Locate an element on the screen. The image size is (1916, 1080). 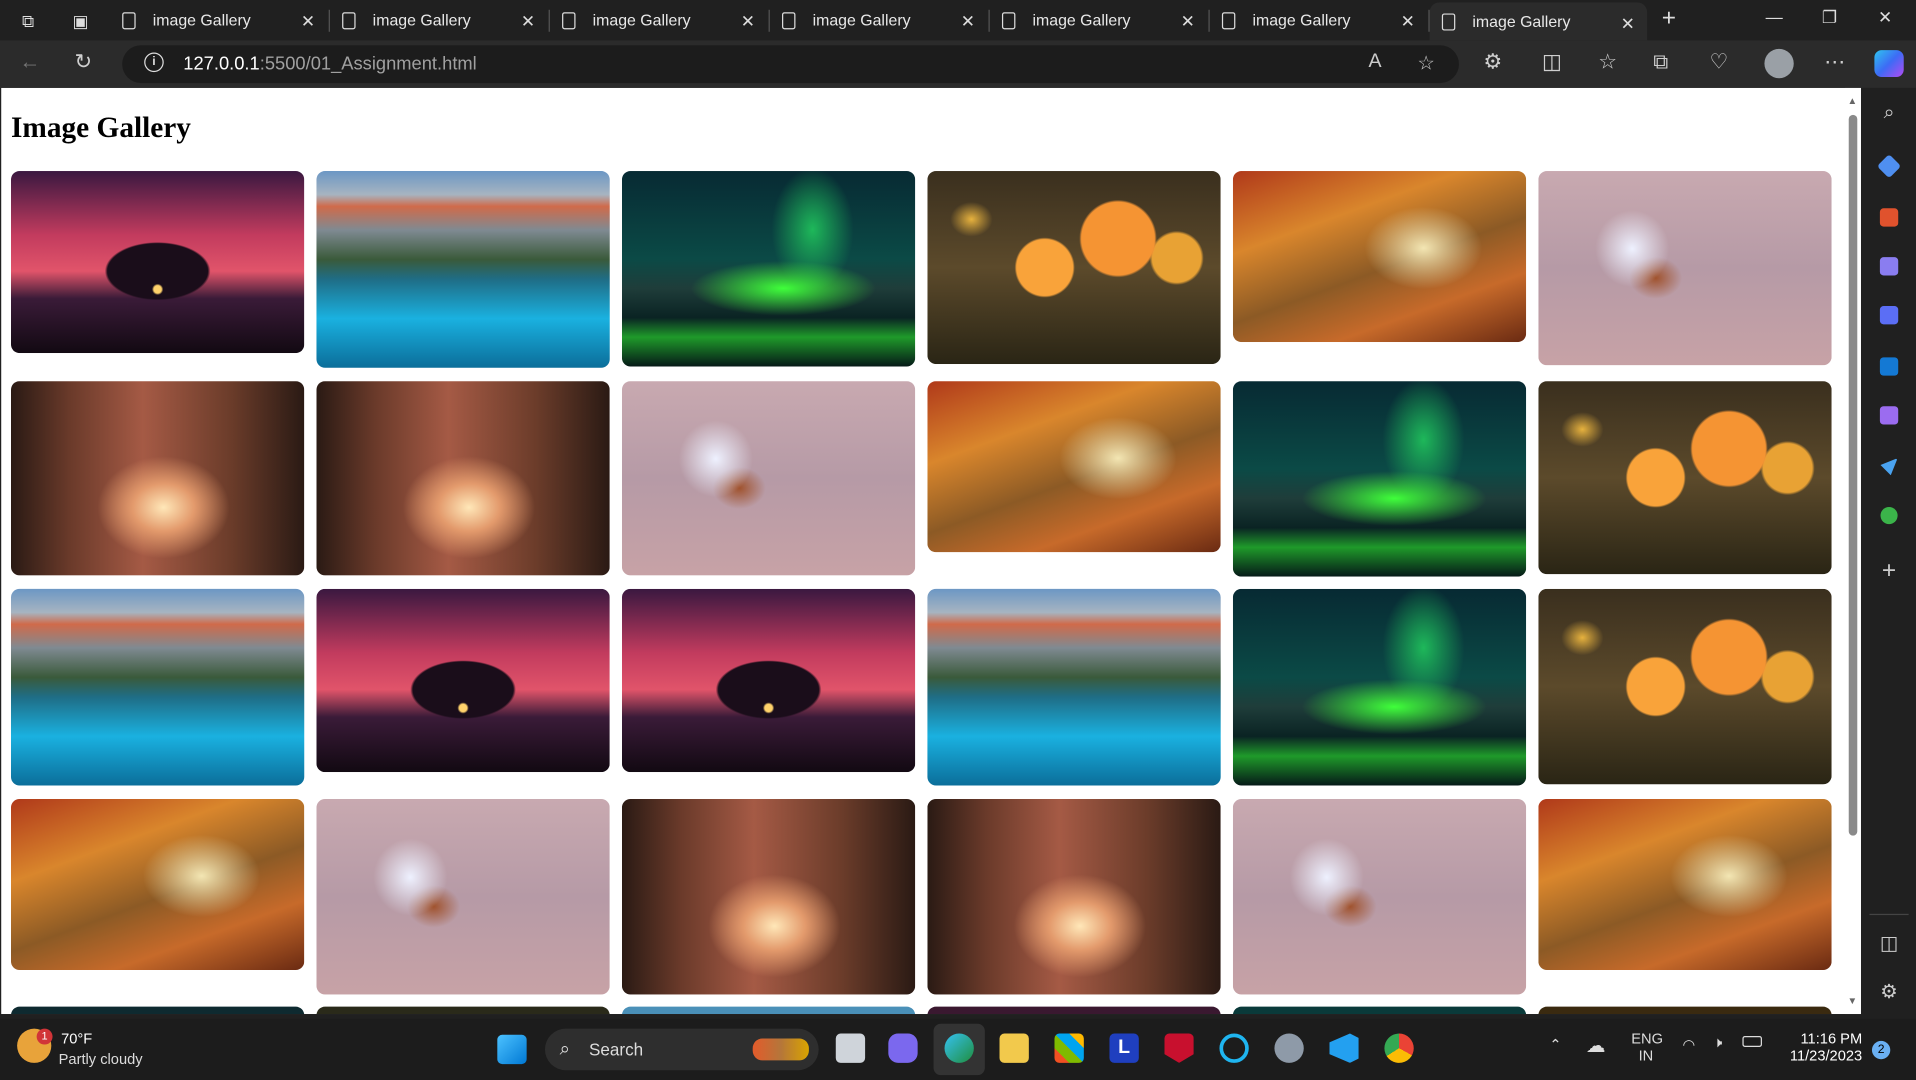
page-scrollbar: ▲ ▼ is located at coordinates (1853, 551).